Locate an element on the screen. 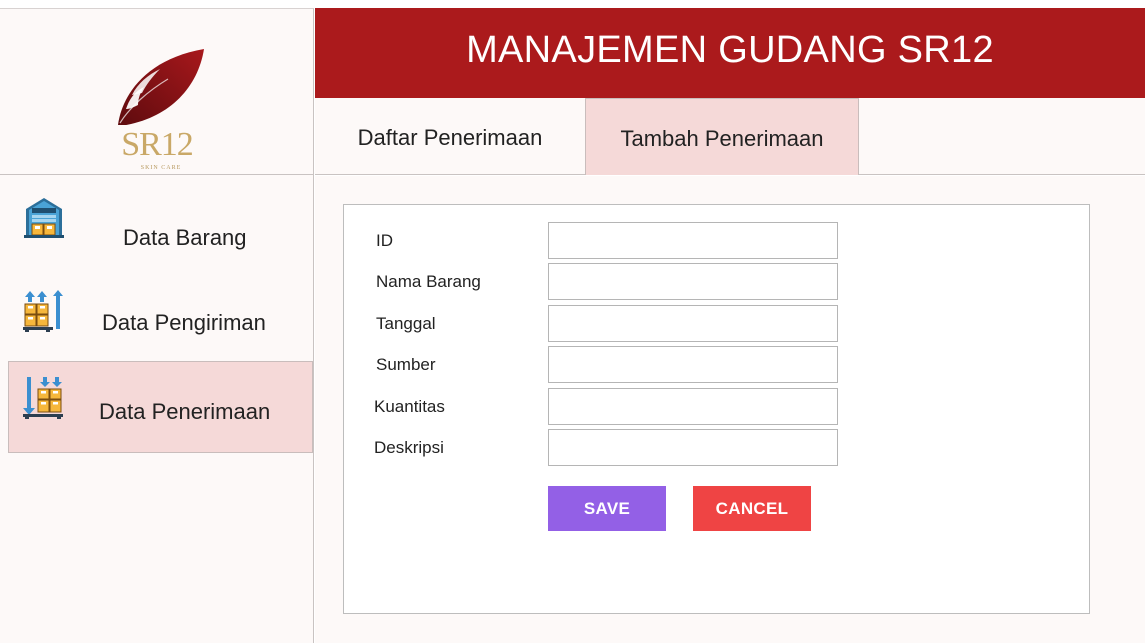 This screenshot has height=643, width=1145. tab-bar: Daftar Penerimaan Tambah Penerimaan is located at coordinates (730, 136).